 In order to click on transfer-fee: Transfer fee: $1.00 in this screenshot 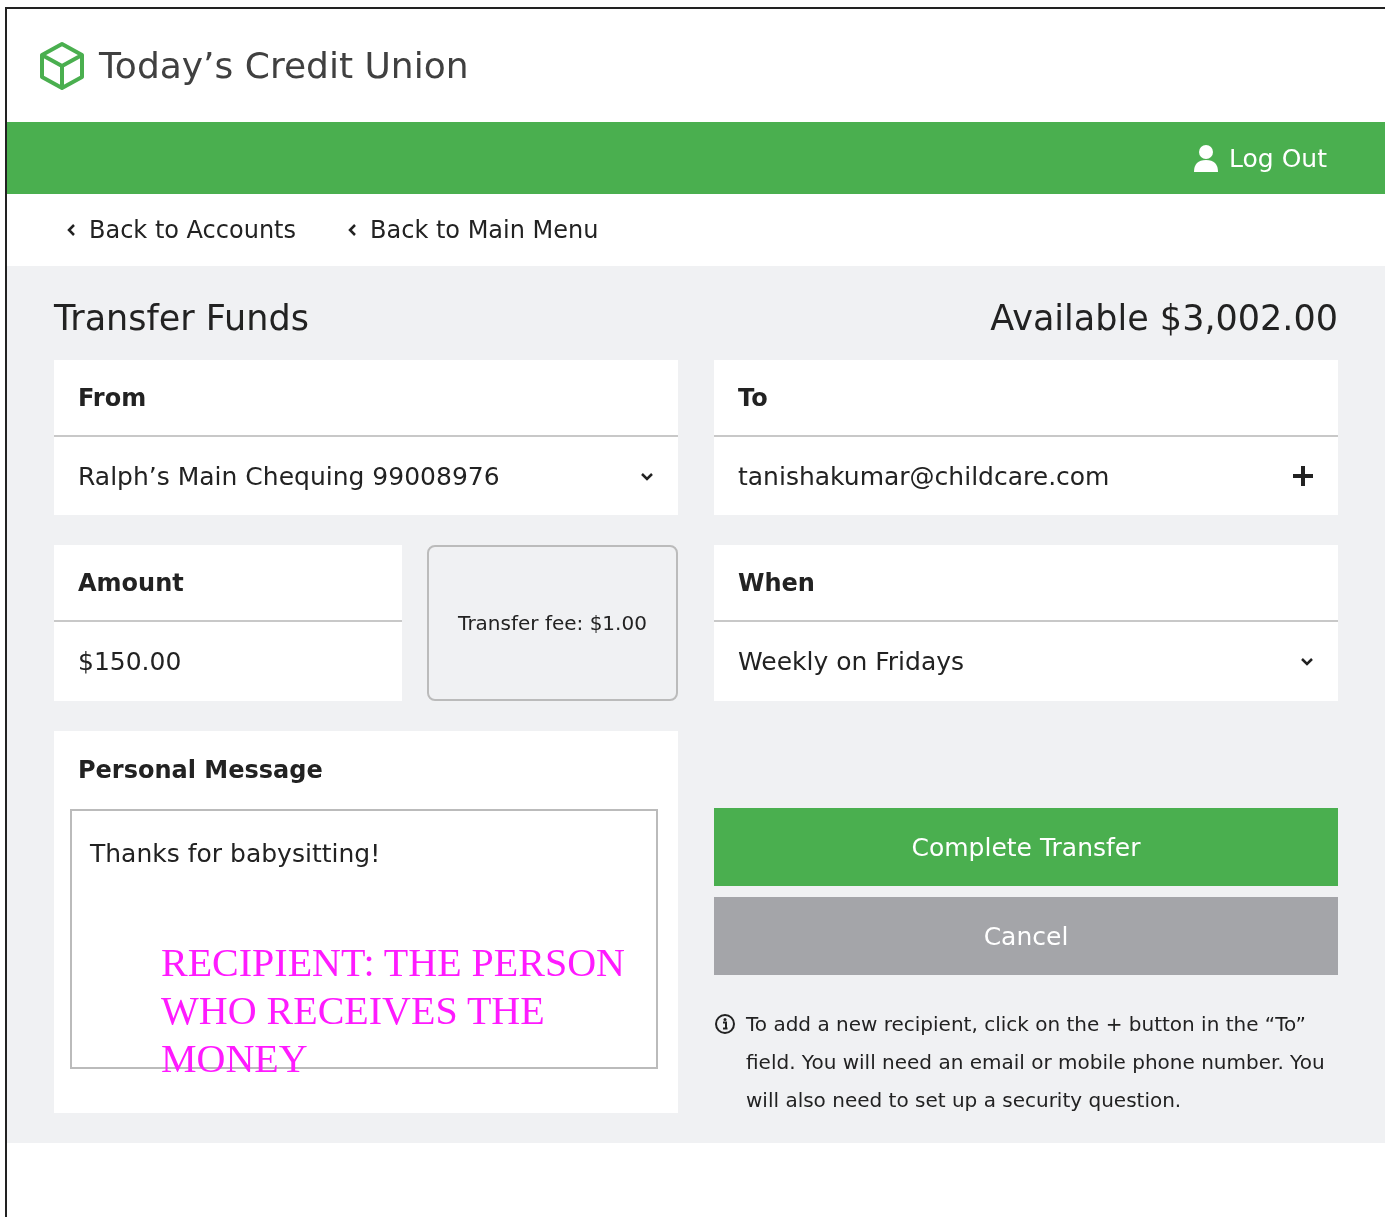, I will do `click(552, 623)`.